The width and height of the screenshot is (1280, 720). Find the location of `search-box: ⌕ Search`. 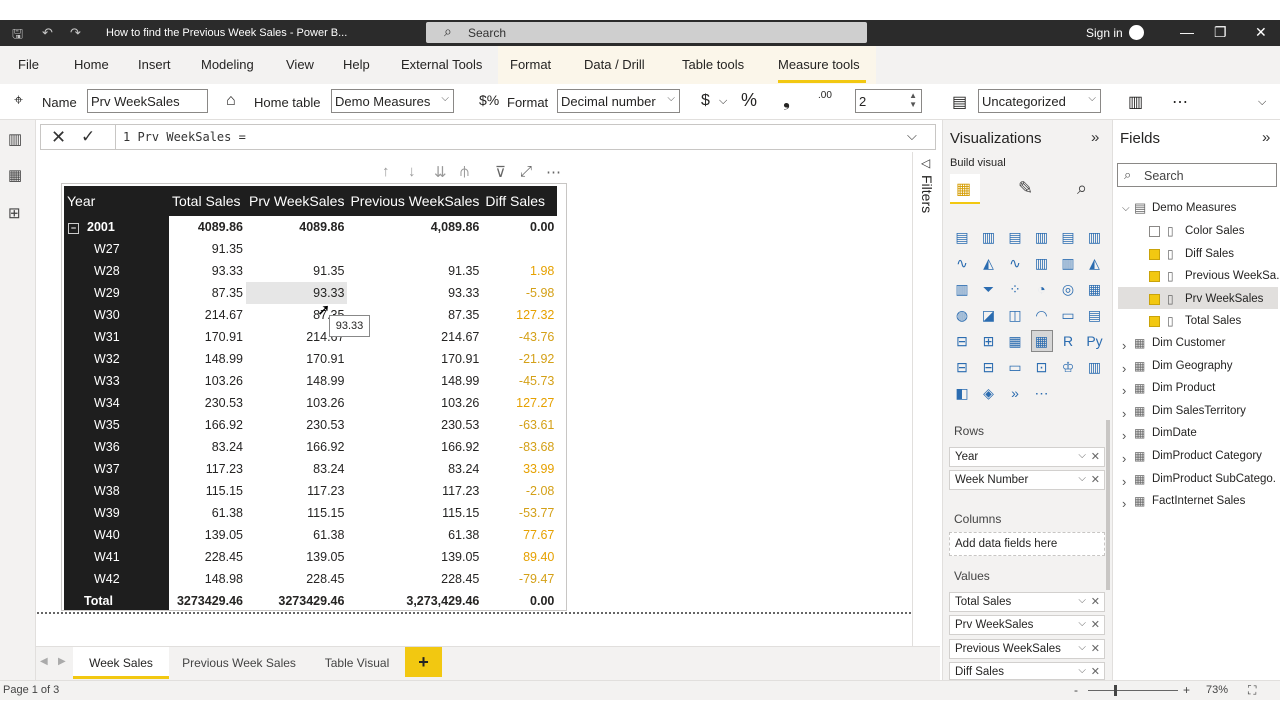

search-box: ⌕ Search is located at coordinates (646, 32).